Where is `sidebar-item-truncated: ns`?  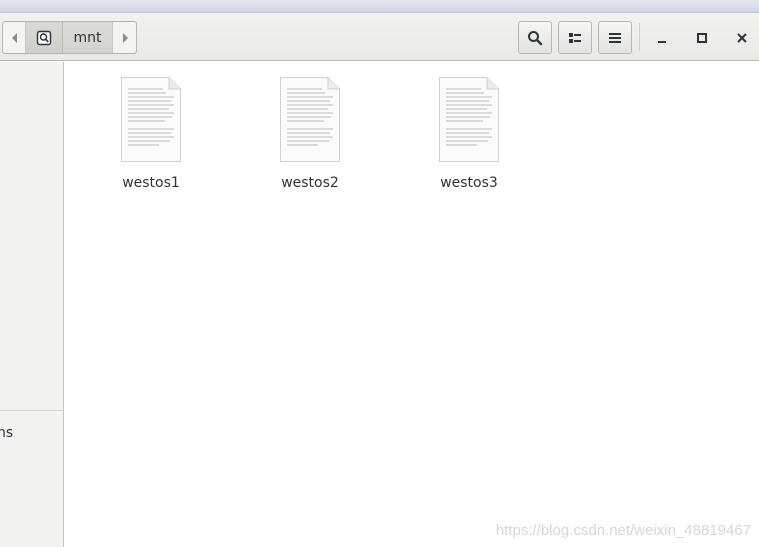
sidebar-item-truncated: ns is located at coordinates (6, 433).